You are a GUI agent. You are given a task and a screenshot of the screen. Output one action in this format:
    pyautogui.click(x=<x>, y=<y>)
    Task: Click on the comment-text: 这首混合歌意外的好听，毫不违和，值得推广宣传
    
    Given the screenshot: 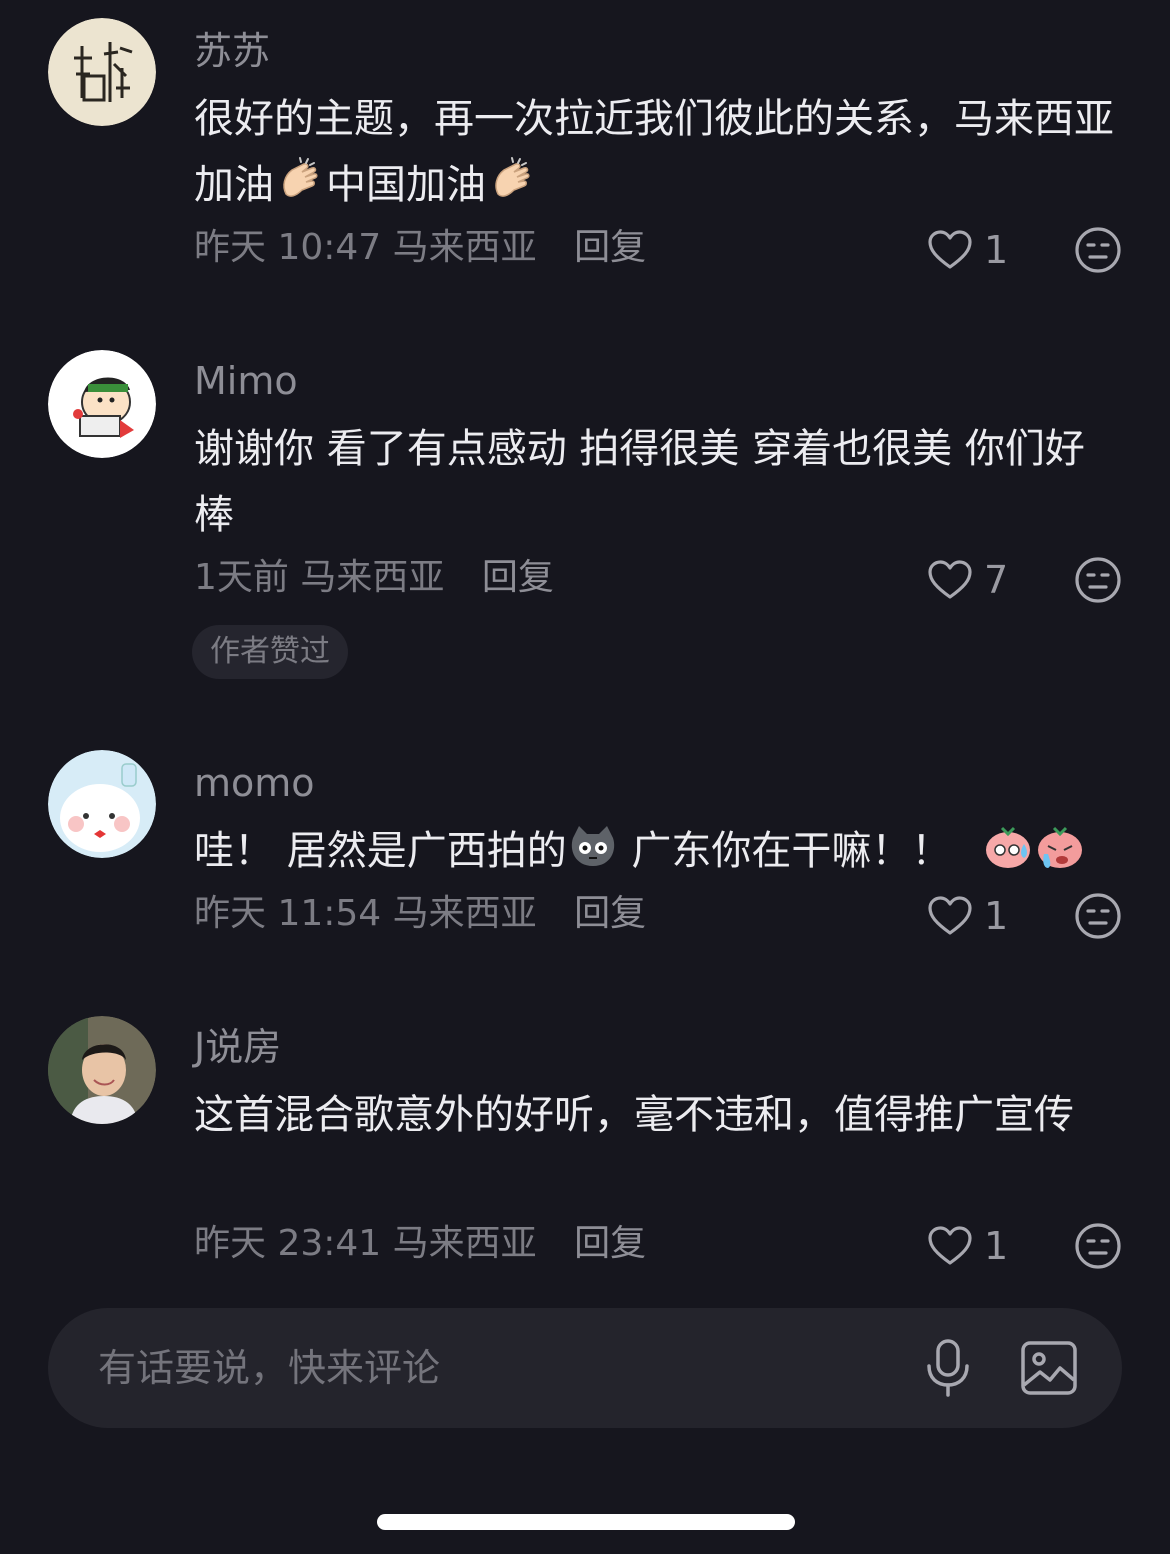 What is the action you would take?
    pyautogui.click(x=634, y=1115)
    